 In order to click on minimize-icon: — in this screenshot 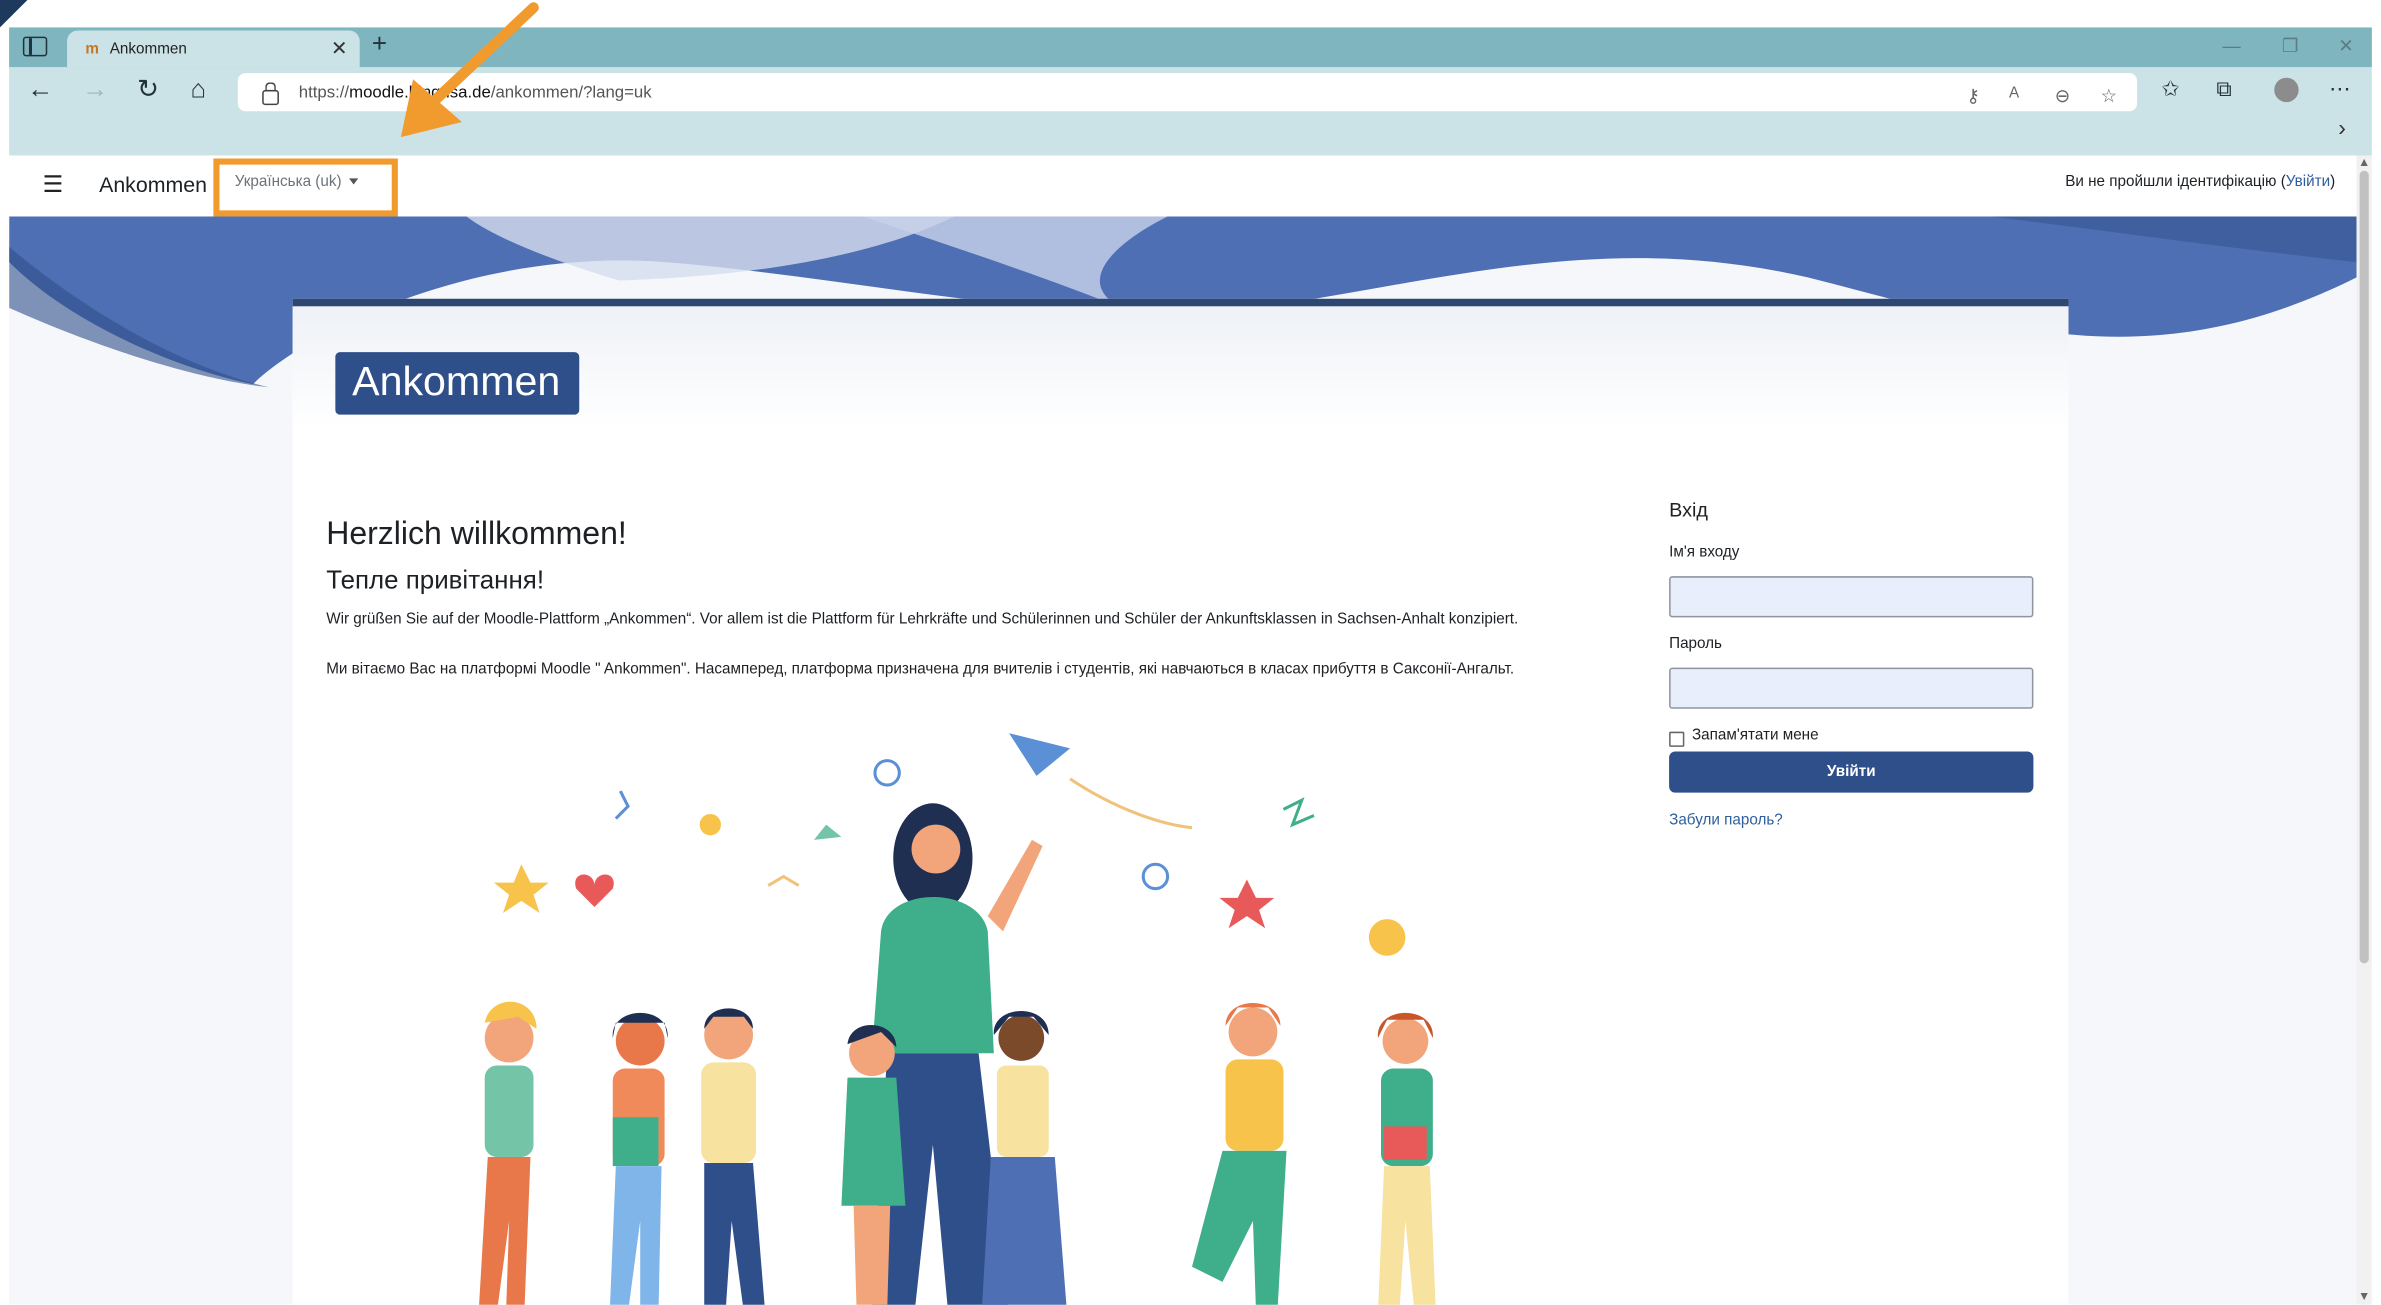, I will do `click(2231, 45)`.